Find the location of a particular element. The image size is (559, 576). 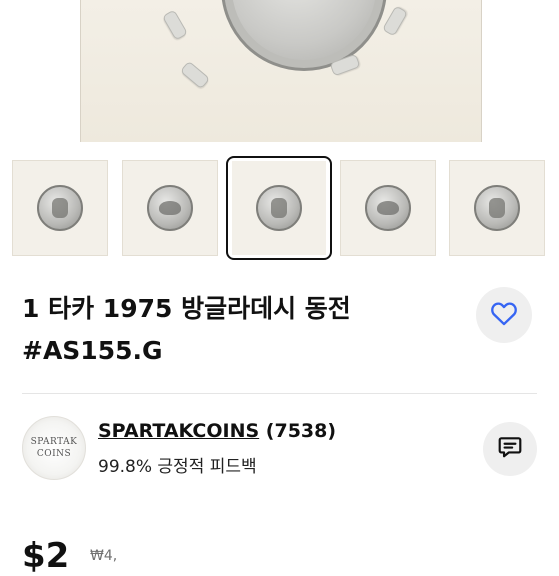

seller-logo-text-top: SPARTAK is located at coordinates (54, 442).